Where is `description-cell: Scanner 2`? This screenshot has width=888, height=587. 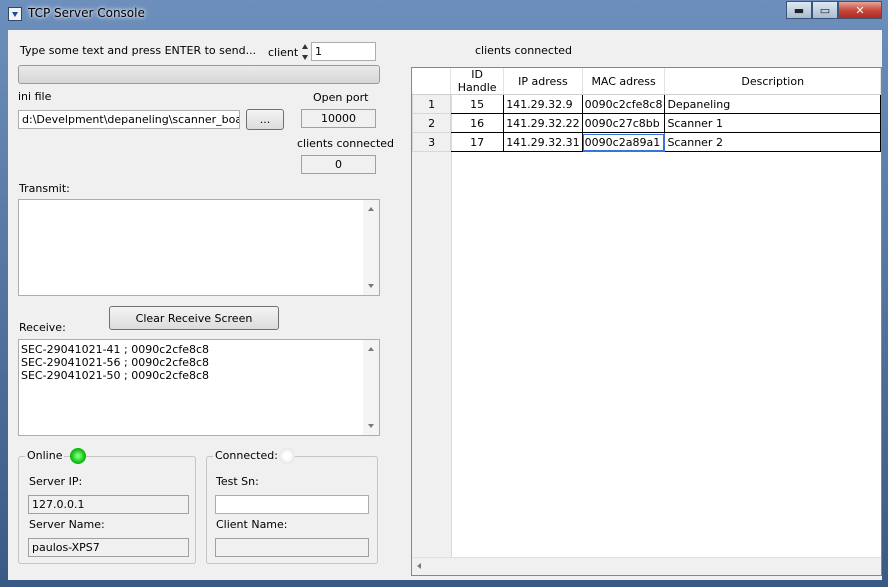 description-cell: Scanner 2 is located at coordinates (772, 142).